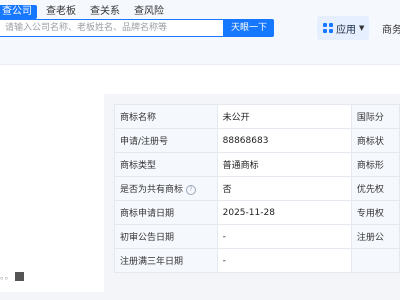 The height and width of the screenshot is (300, 400). Describe the element at coordinates (375, 236) in the screenshot. I see `row-right-label: 注册公` at that location.